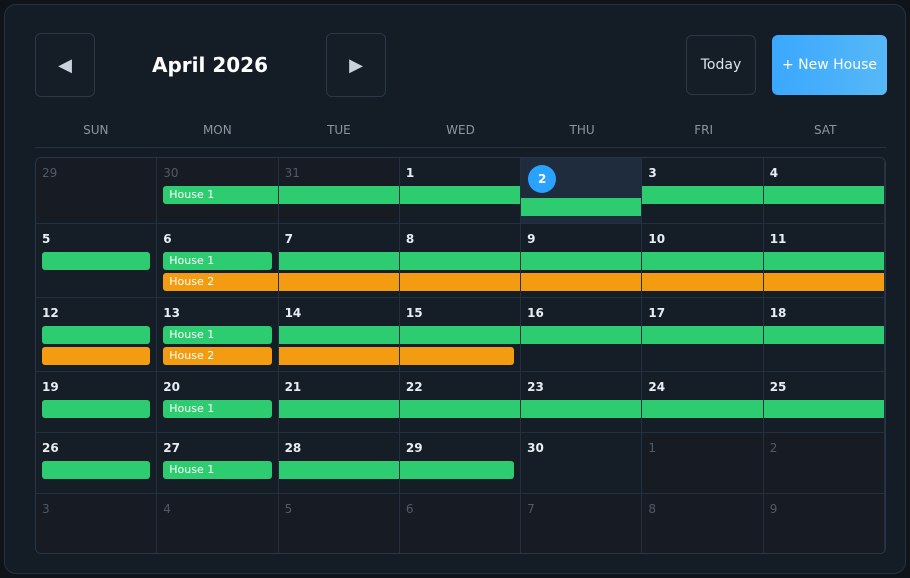  I want to click on weekday-sun: SUN, so click(96, 130).